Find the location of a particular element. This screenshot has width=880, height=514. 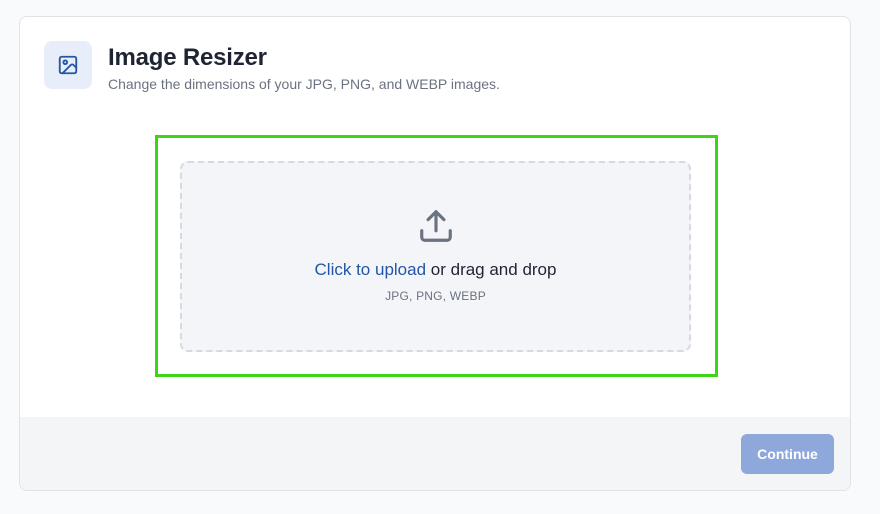

drag-drop-text: or drag and drop is located at coordinates (491, 269).